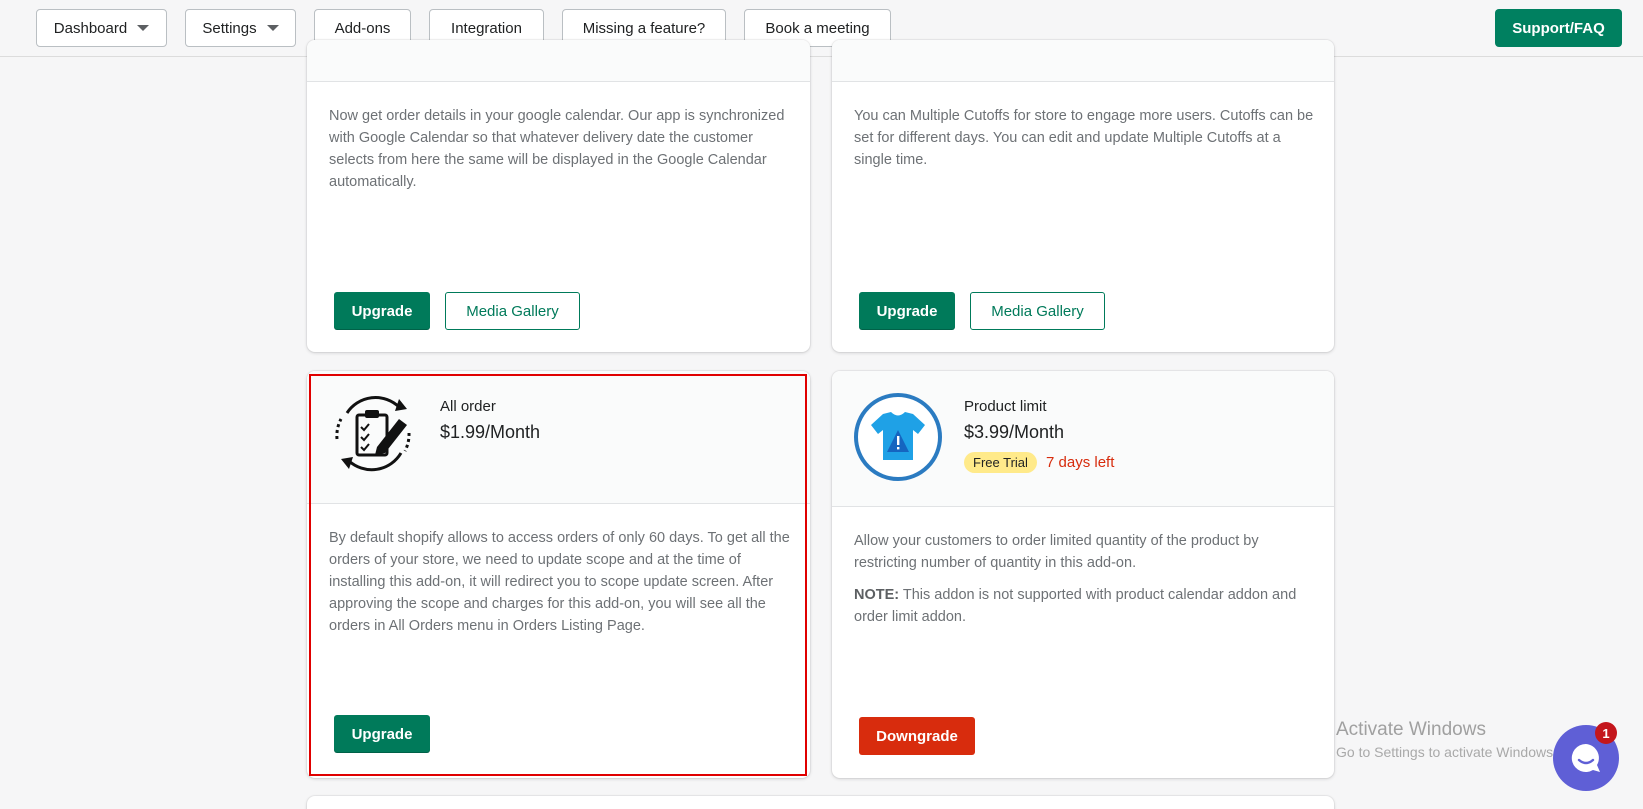  I want to click on settings-label: Settings, so click(229, 28).